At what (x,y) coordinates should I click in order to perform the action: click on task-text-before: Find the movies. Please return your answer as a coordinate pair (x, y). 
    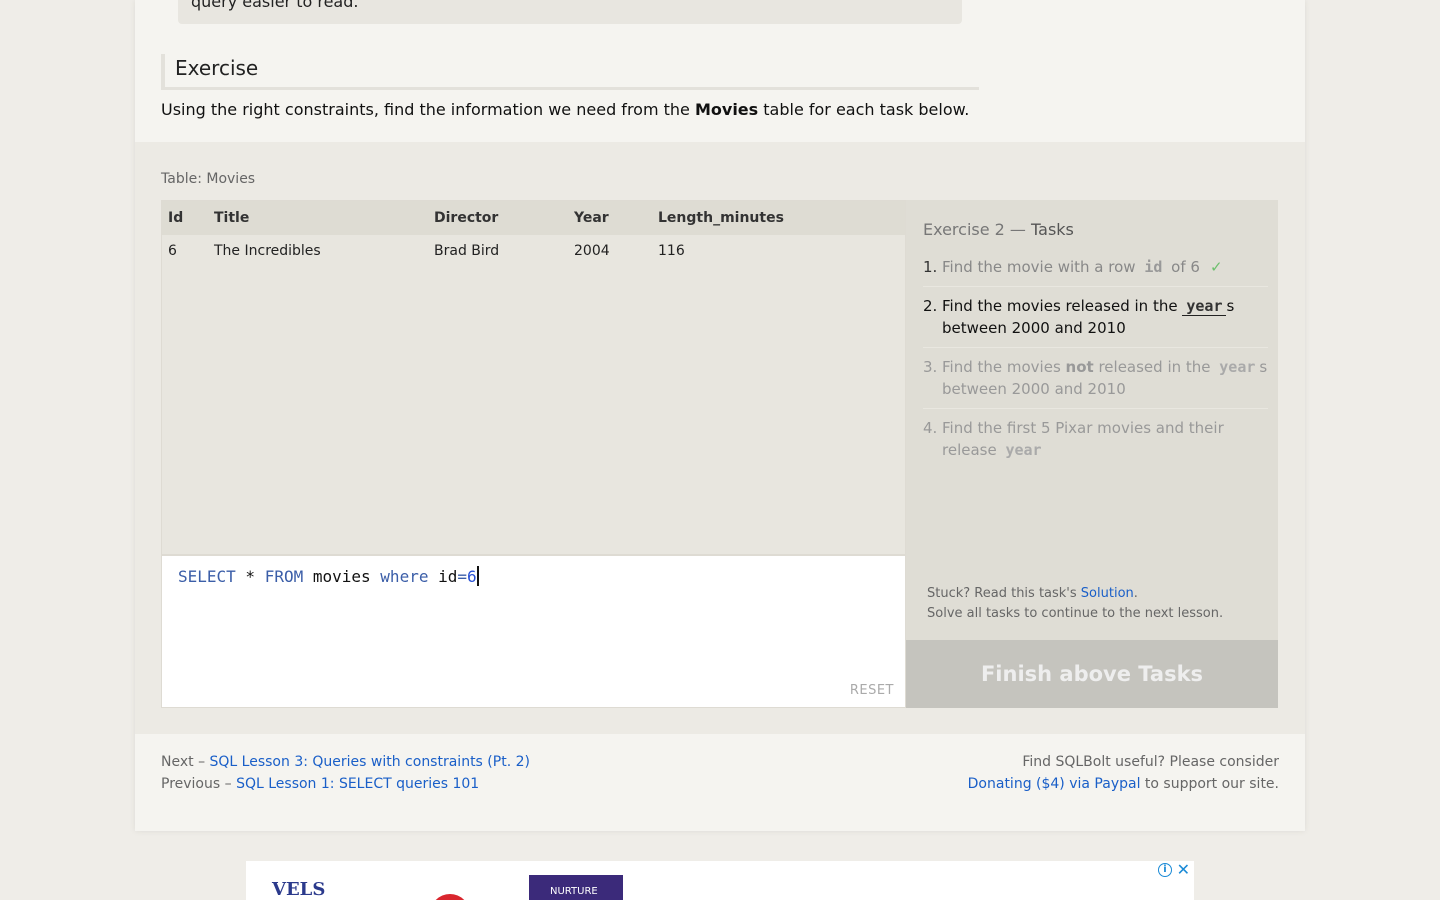
    Looking at the image, I should click on (1004, 367).